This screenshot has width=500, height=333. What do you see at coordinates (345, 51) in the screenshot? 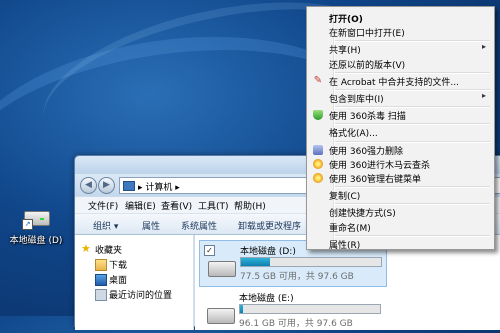
I see `menu-item-label: 共享(H)` at bounding box center [345, 51].